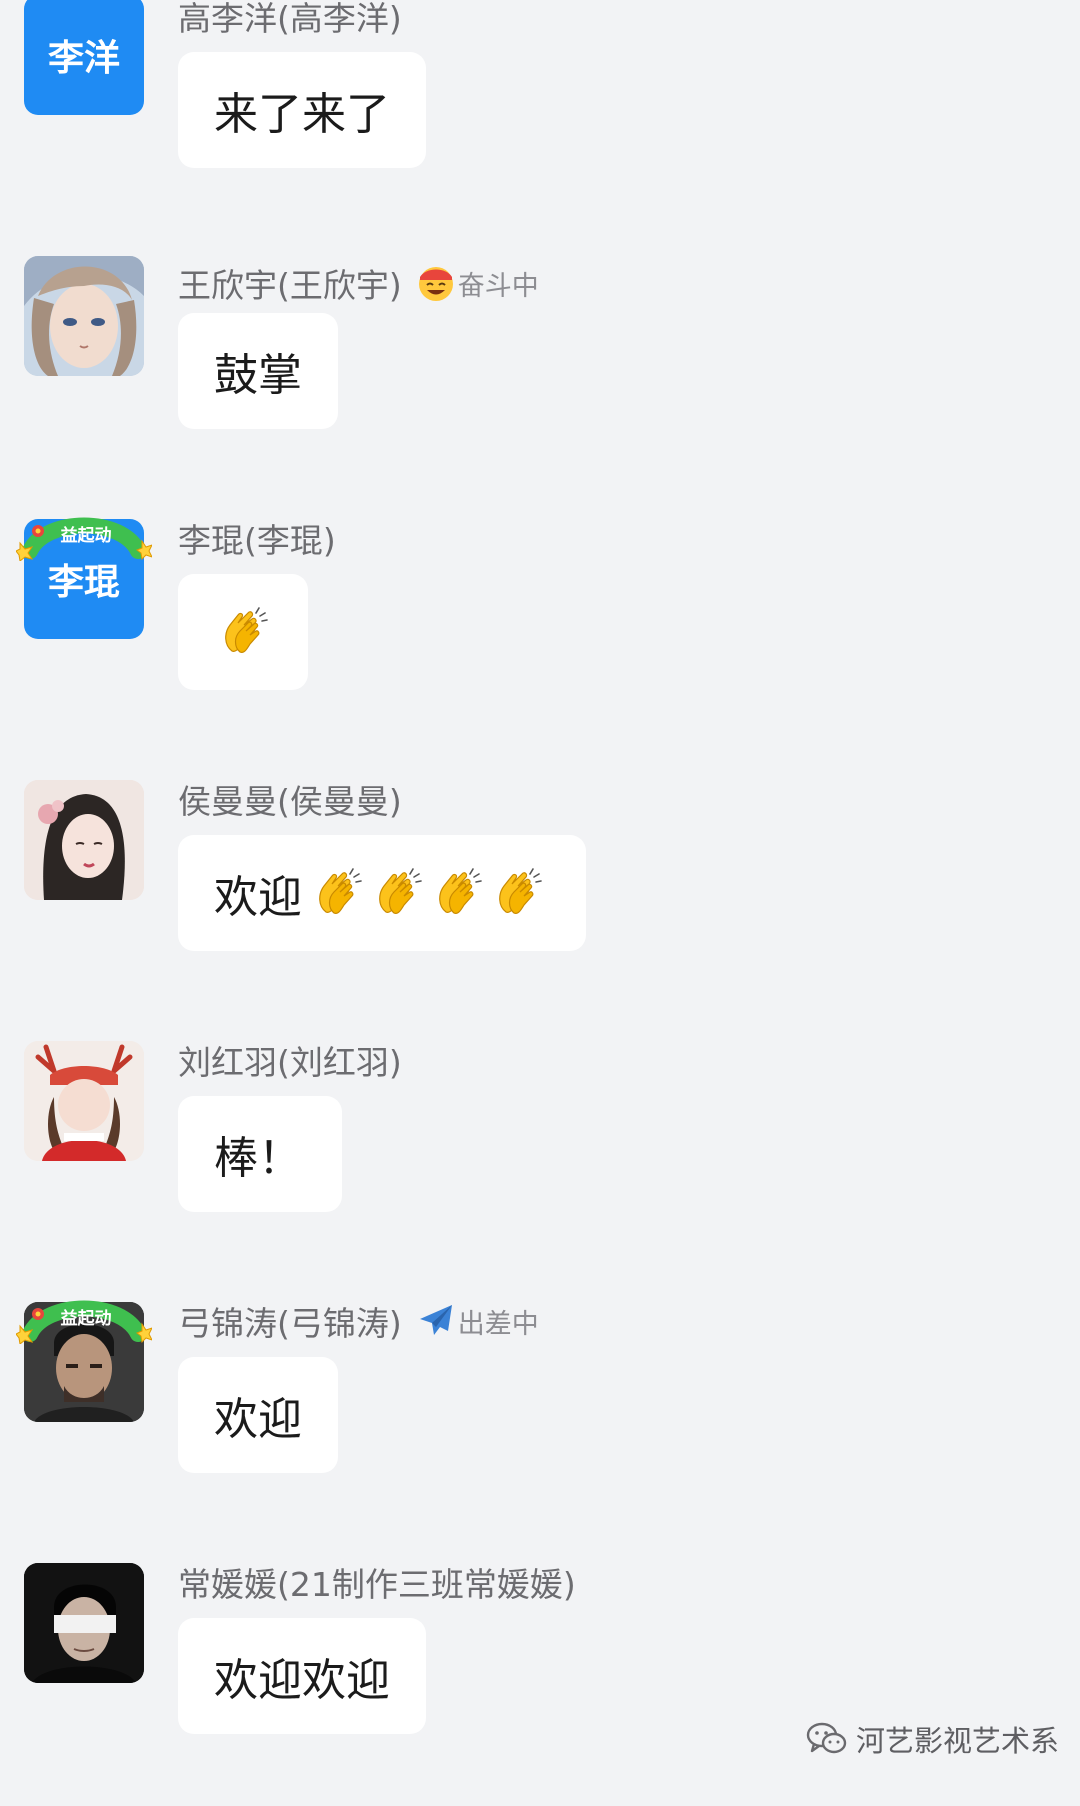 This screenshot has width=1080, height=1806. I want to click on airplane-icon, so click(436, 1321).